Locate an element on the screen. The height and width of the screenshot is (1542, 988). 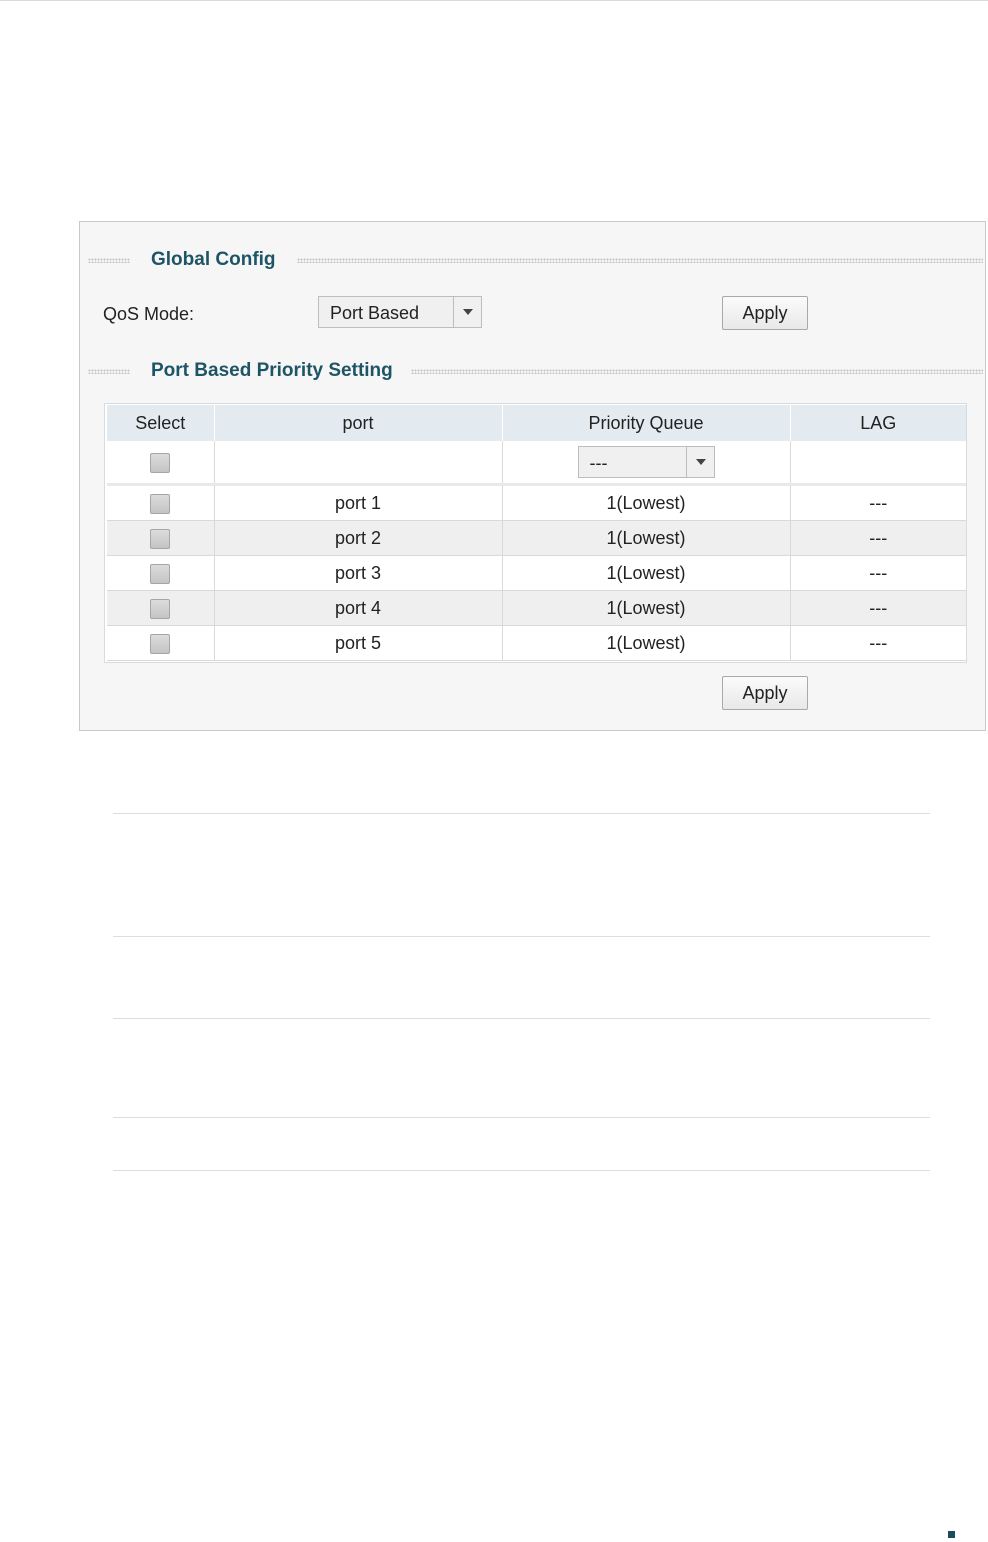
column-header-priority-queue: Priority Queue is located at coordinates (646, 423).